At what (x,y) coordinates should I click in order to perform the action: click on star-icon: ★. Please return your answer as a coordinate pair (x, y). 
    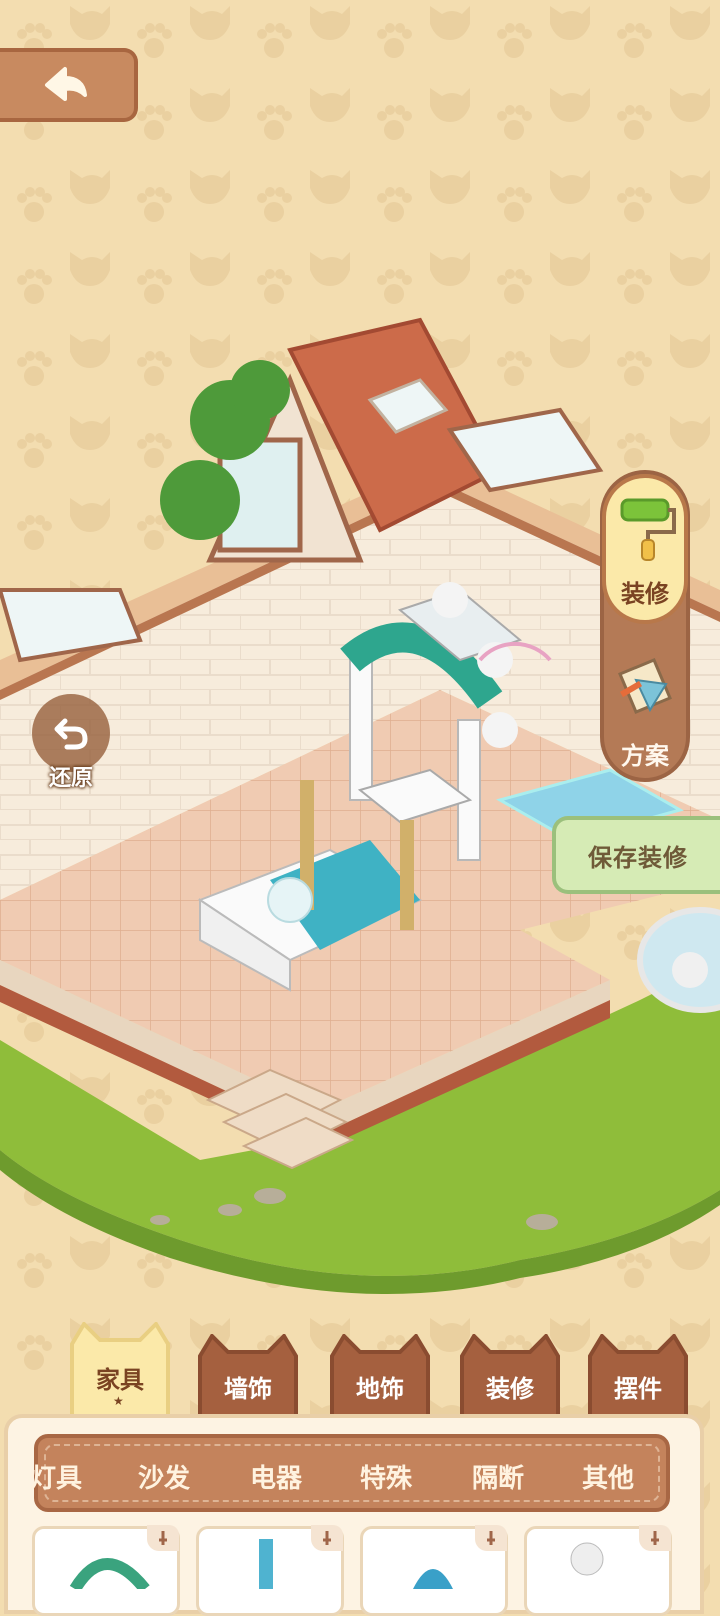
    Looking at the image, I should click on (118, 1401).